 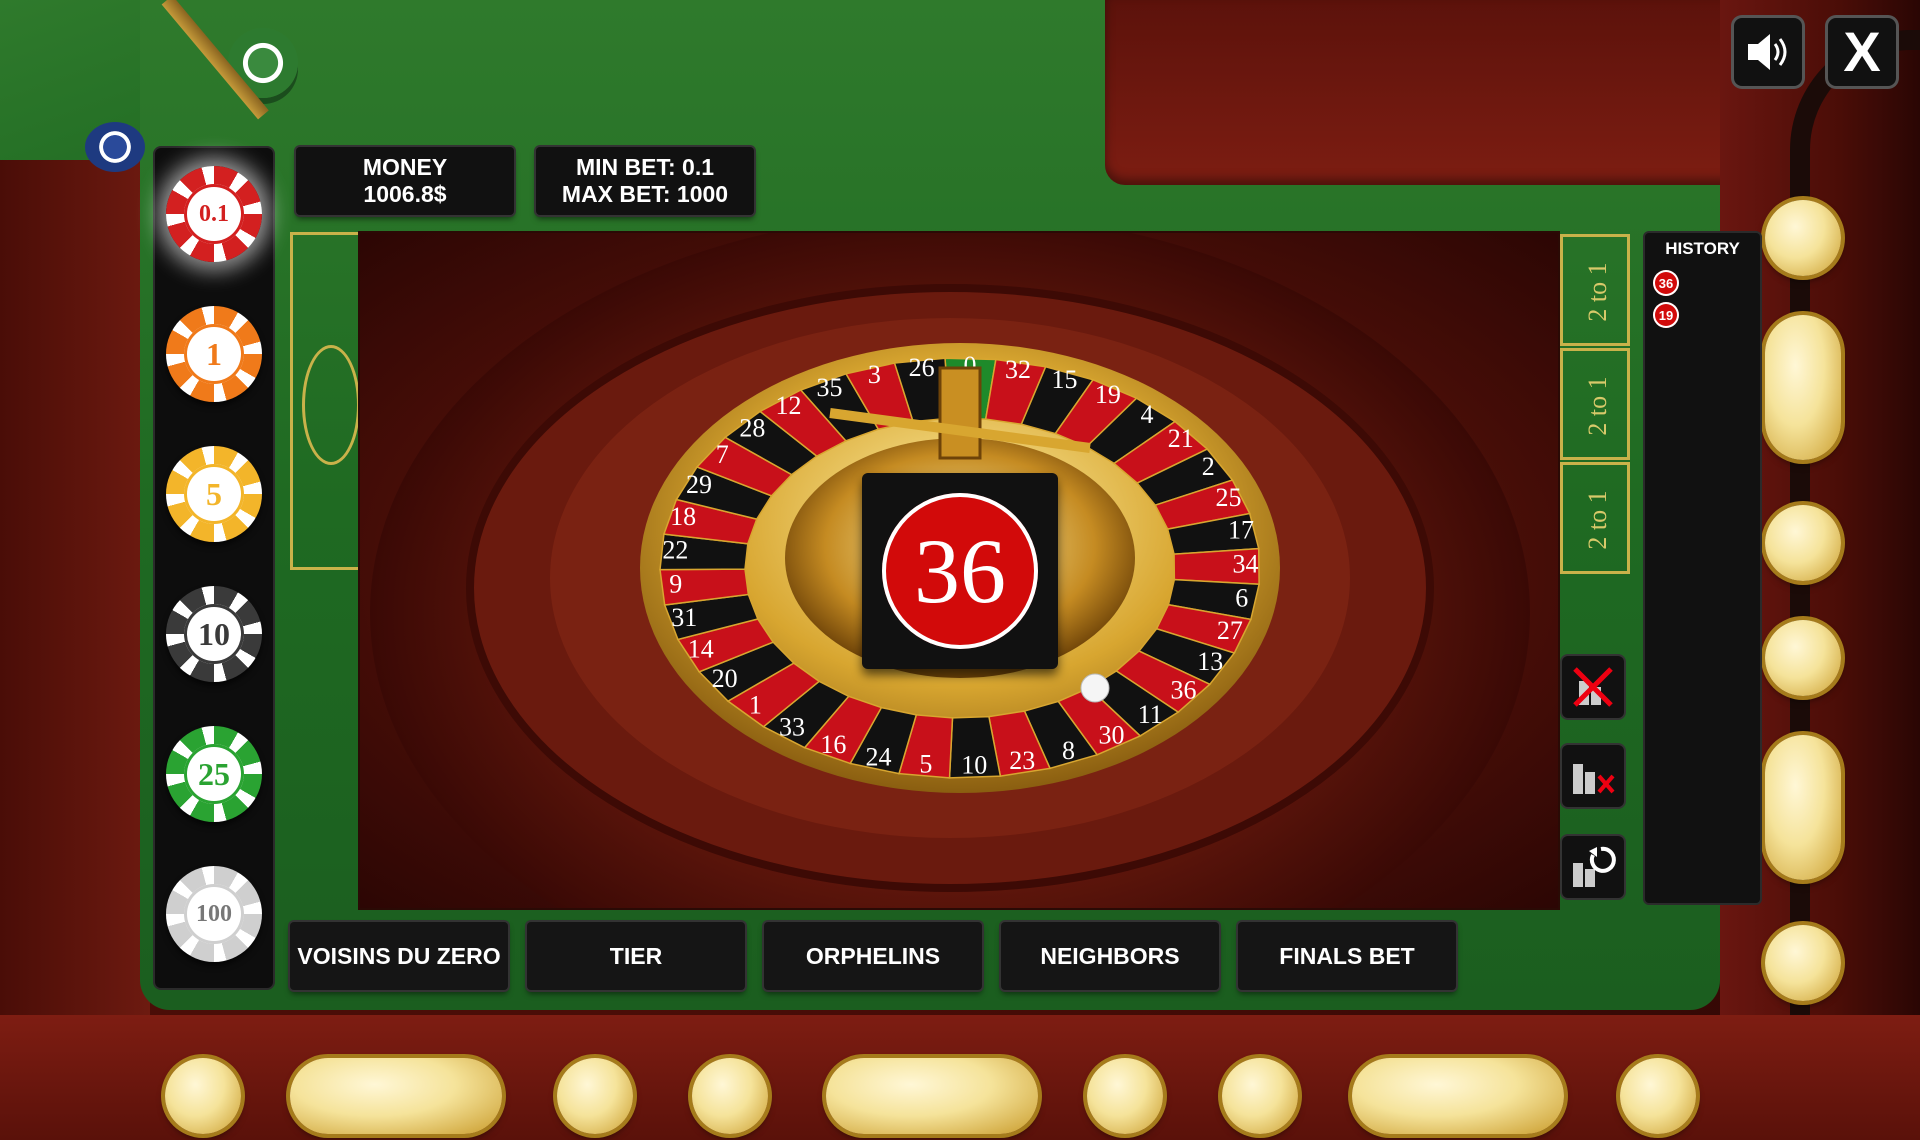 What do you see at coordinates (331, 405) in the screenshot?
I see `zero-bet-oval` at bounding box center [331, 405].